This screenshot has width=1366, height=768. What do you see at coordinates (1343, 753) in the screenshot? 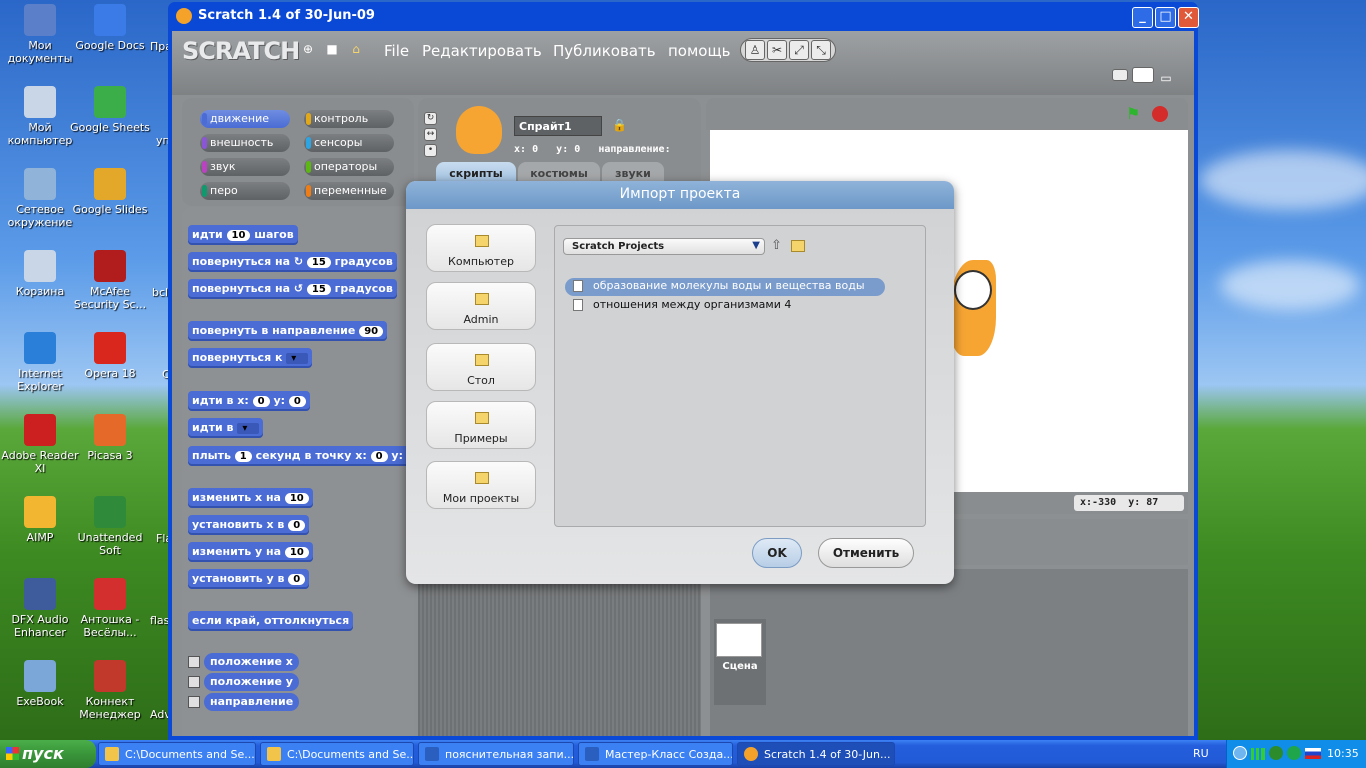
I see `clock: 10:35` at bounding box center [1343, 753].